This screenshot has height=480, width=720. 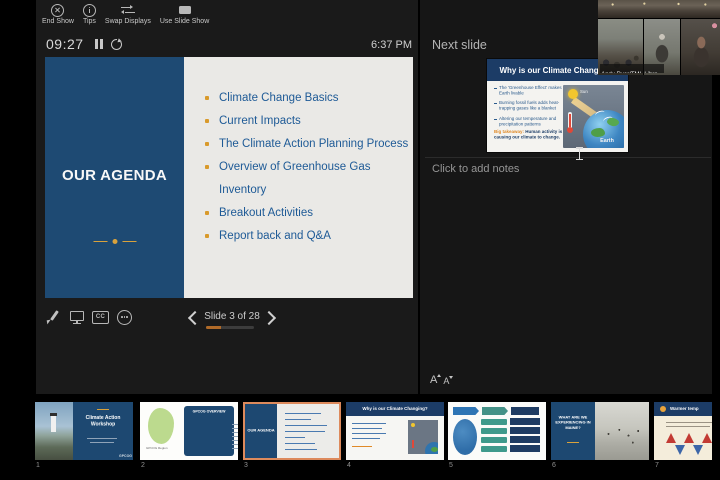 What do you see at coordinates (209, 412) in the screenshot?
I see `thumb-title: GPCOG OVERVIEW` at bounding box center [209, 412].